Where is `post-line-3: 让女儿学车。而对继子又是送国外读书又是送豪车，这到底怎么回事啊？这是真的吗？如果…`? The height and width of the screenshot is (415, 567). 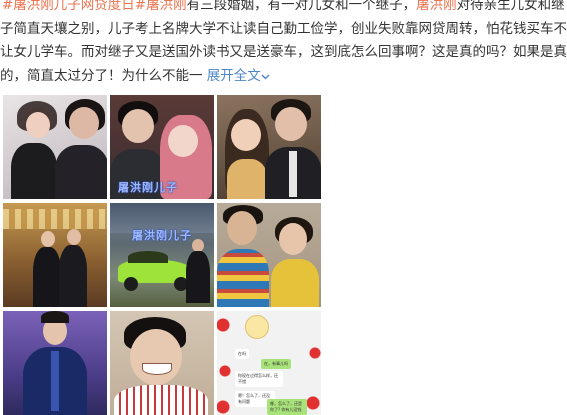
post-line-3: 让女儿学车。而对继子又是送国外读书又是送豪车，这到底怎么回事啊？这是真的吗？如果… is located at coordinates (283, 52).